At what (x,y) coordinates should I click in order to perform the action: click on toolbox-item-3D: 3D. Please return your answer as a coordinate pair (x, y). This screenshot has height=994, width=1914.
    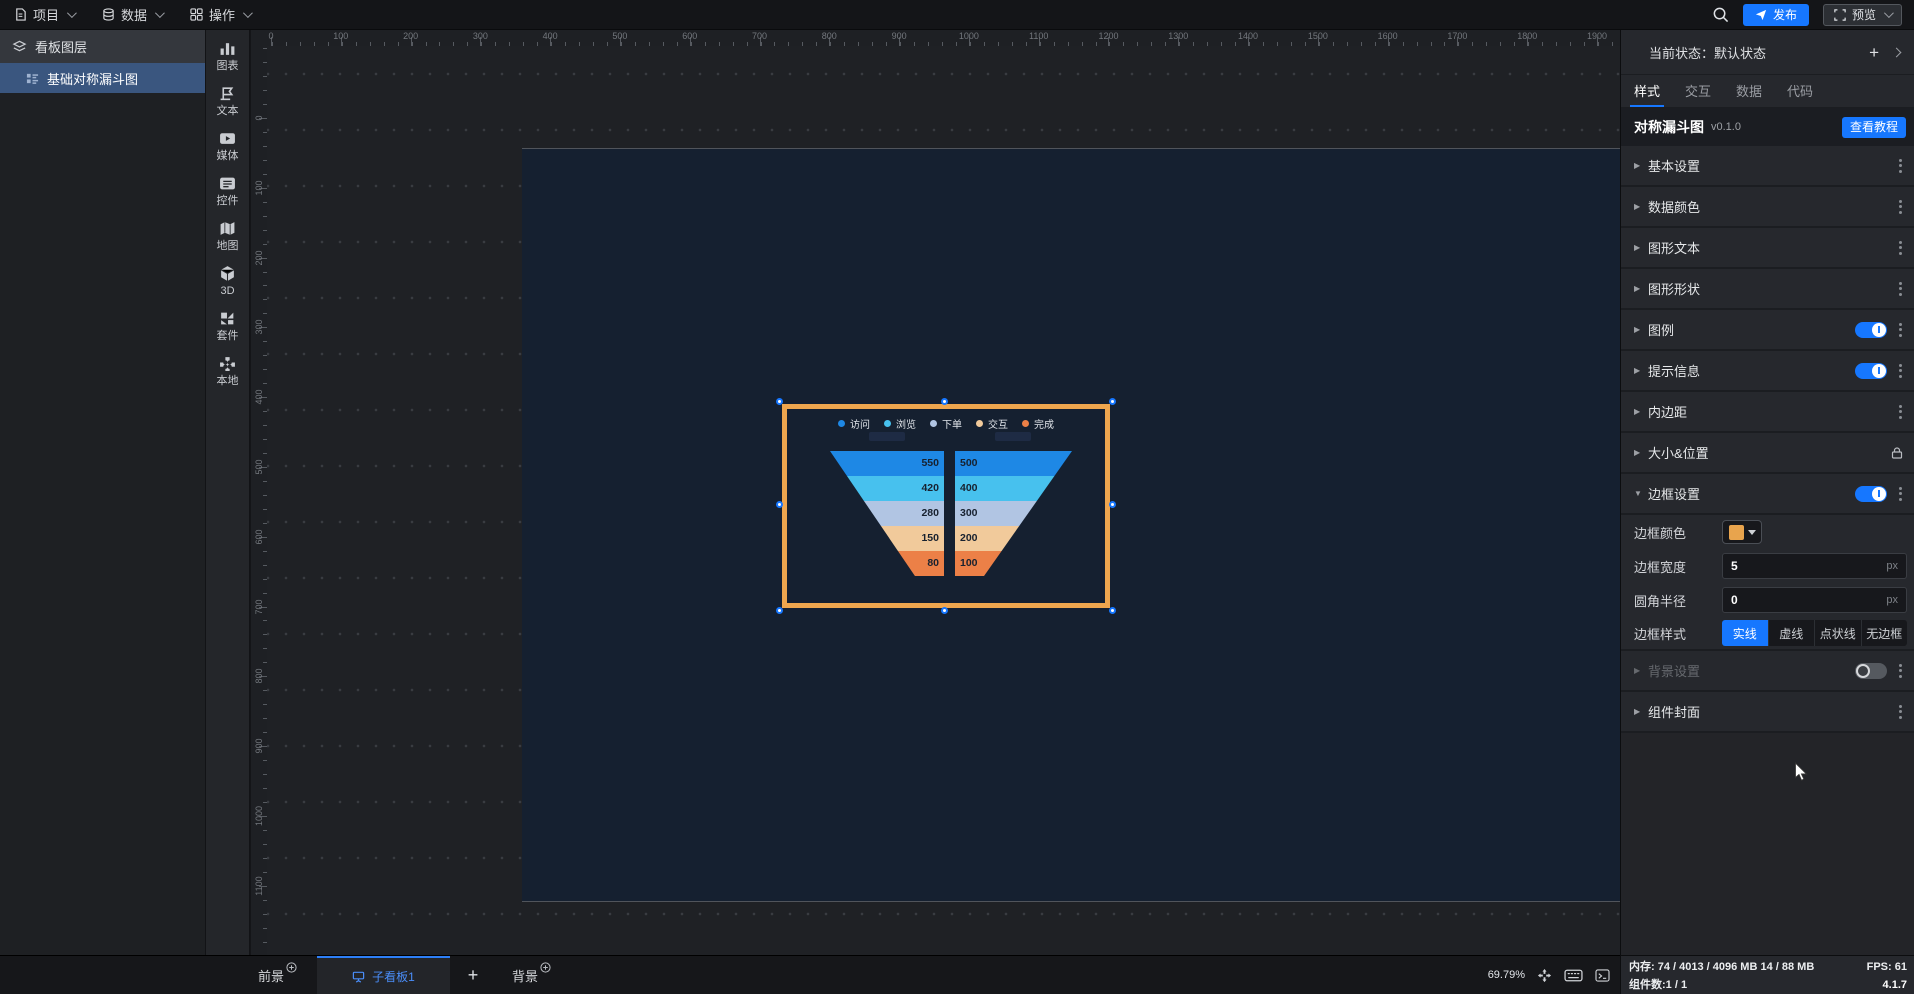
    Looking at the image, I should click on (227, 281).